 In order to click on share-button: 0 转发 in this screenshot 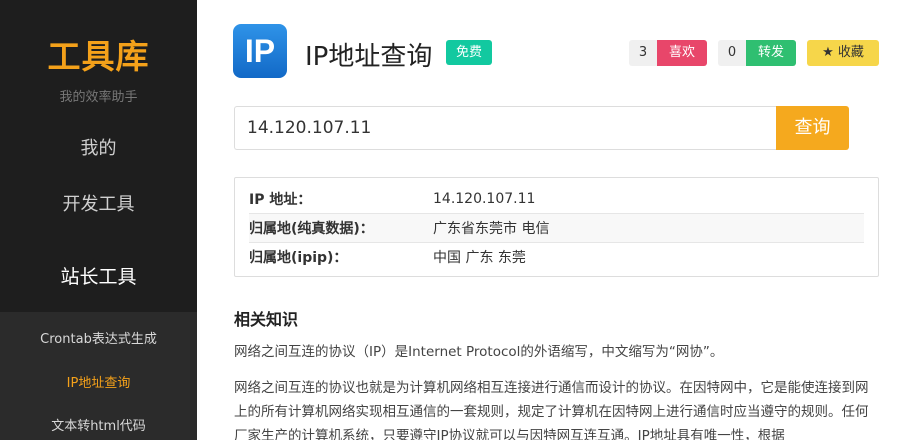, I will do `click(757, 53)`.